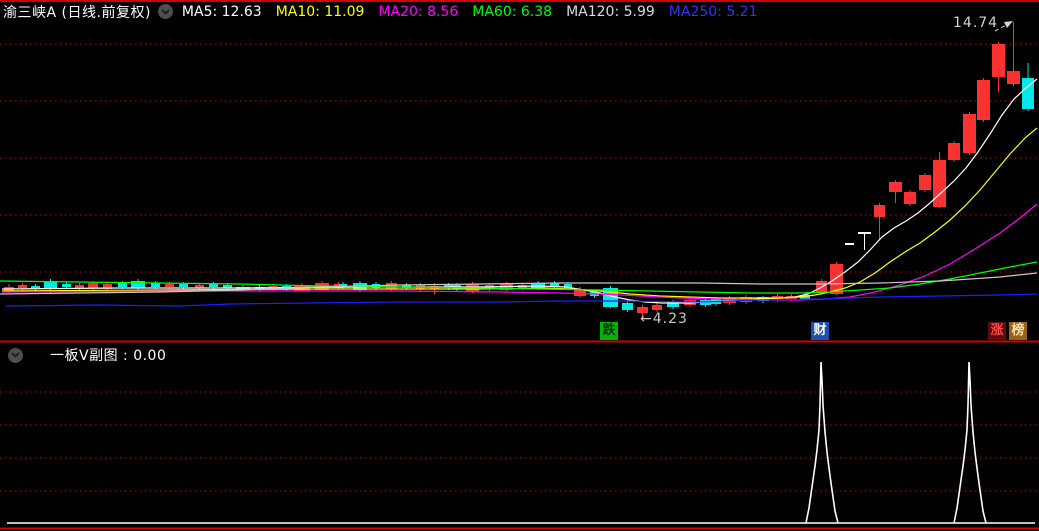 Image resolution: width=1039 pixels, height=531 pixels. Describe the element at coordinates (1008, 24) in the screenshot. I see `high-arrow-head` at that location.